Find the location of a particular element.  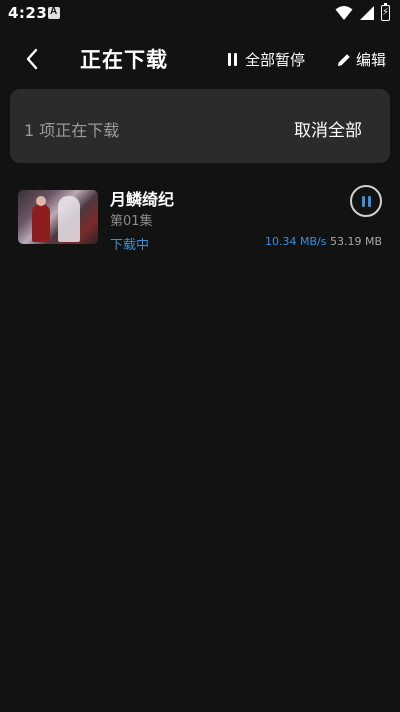

pause-download-button is located at coordinates (366, 201).